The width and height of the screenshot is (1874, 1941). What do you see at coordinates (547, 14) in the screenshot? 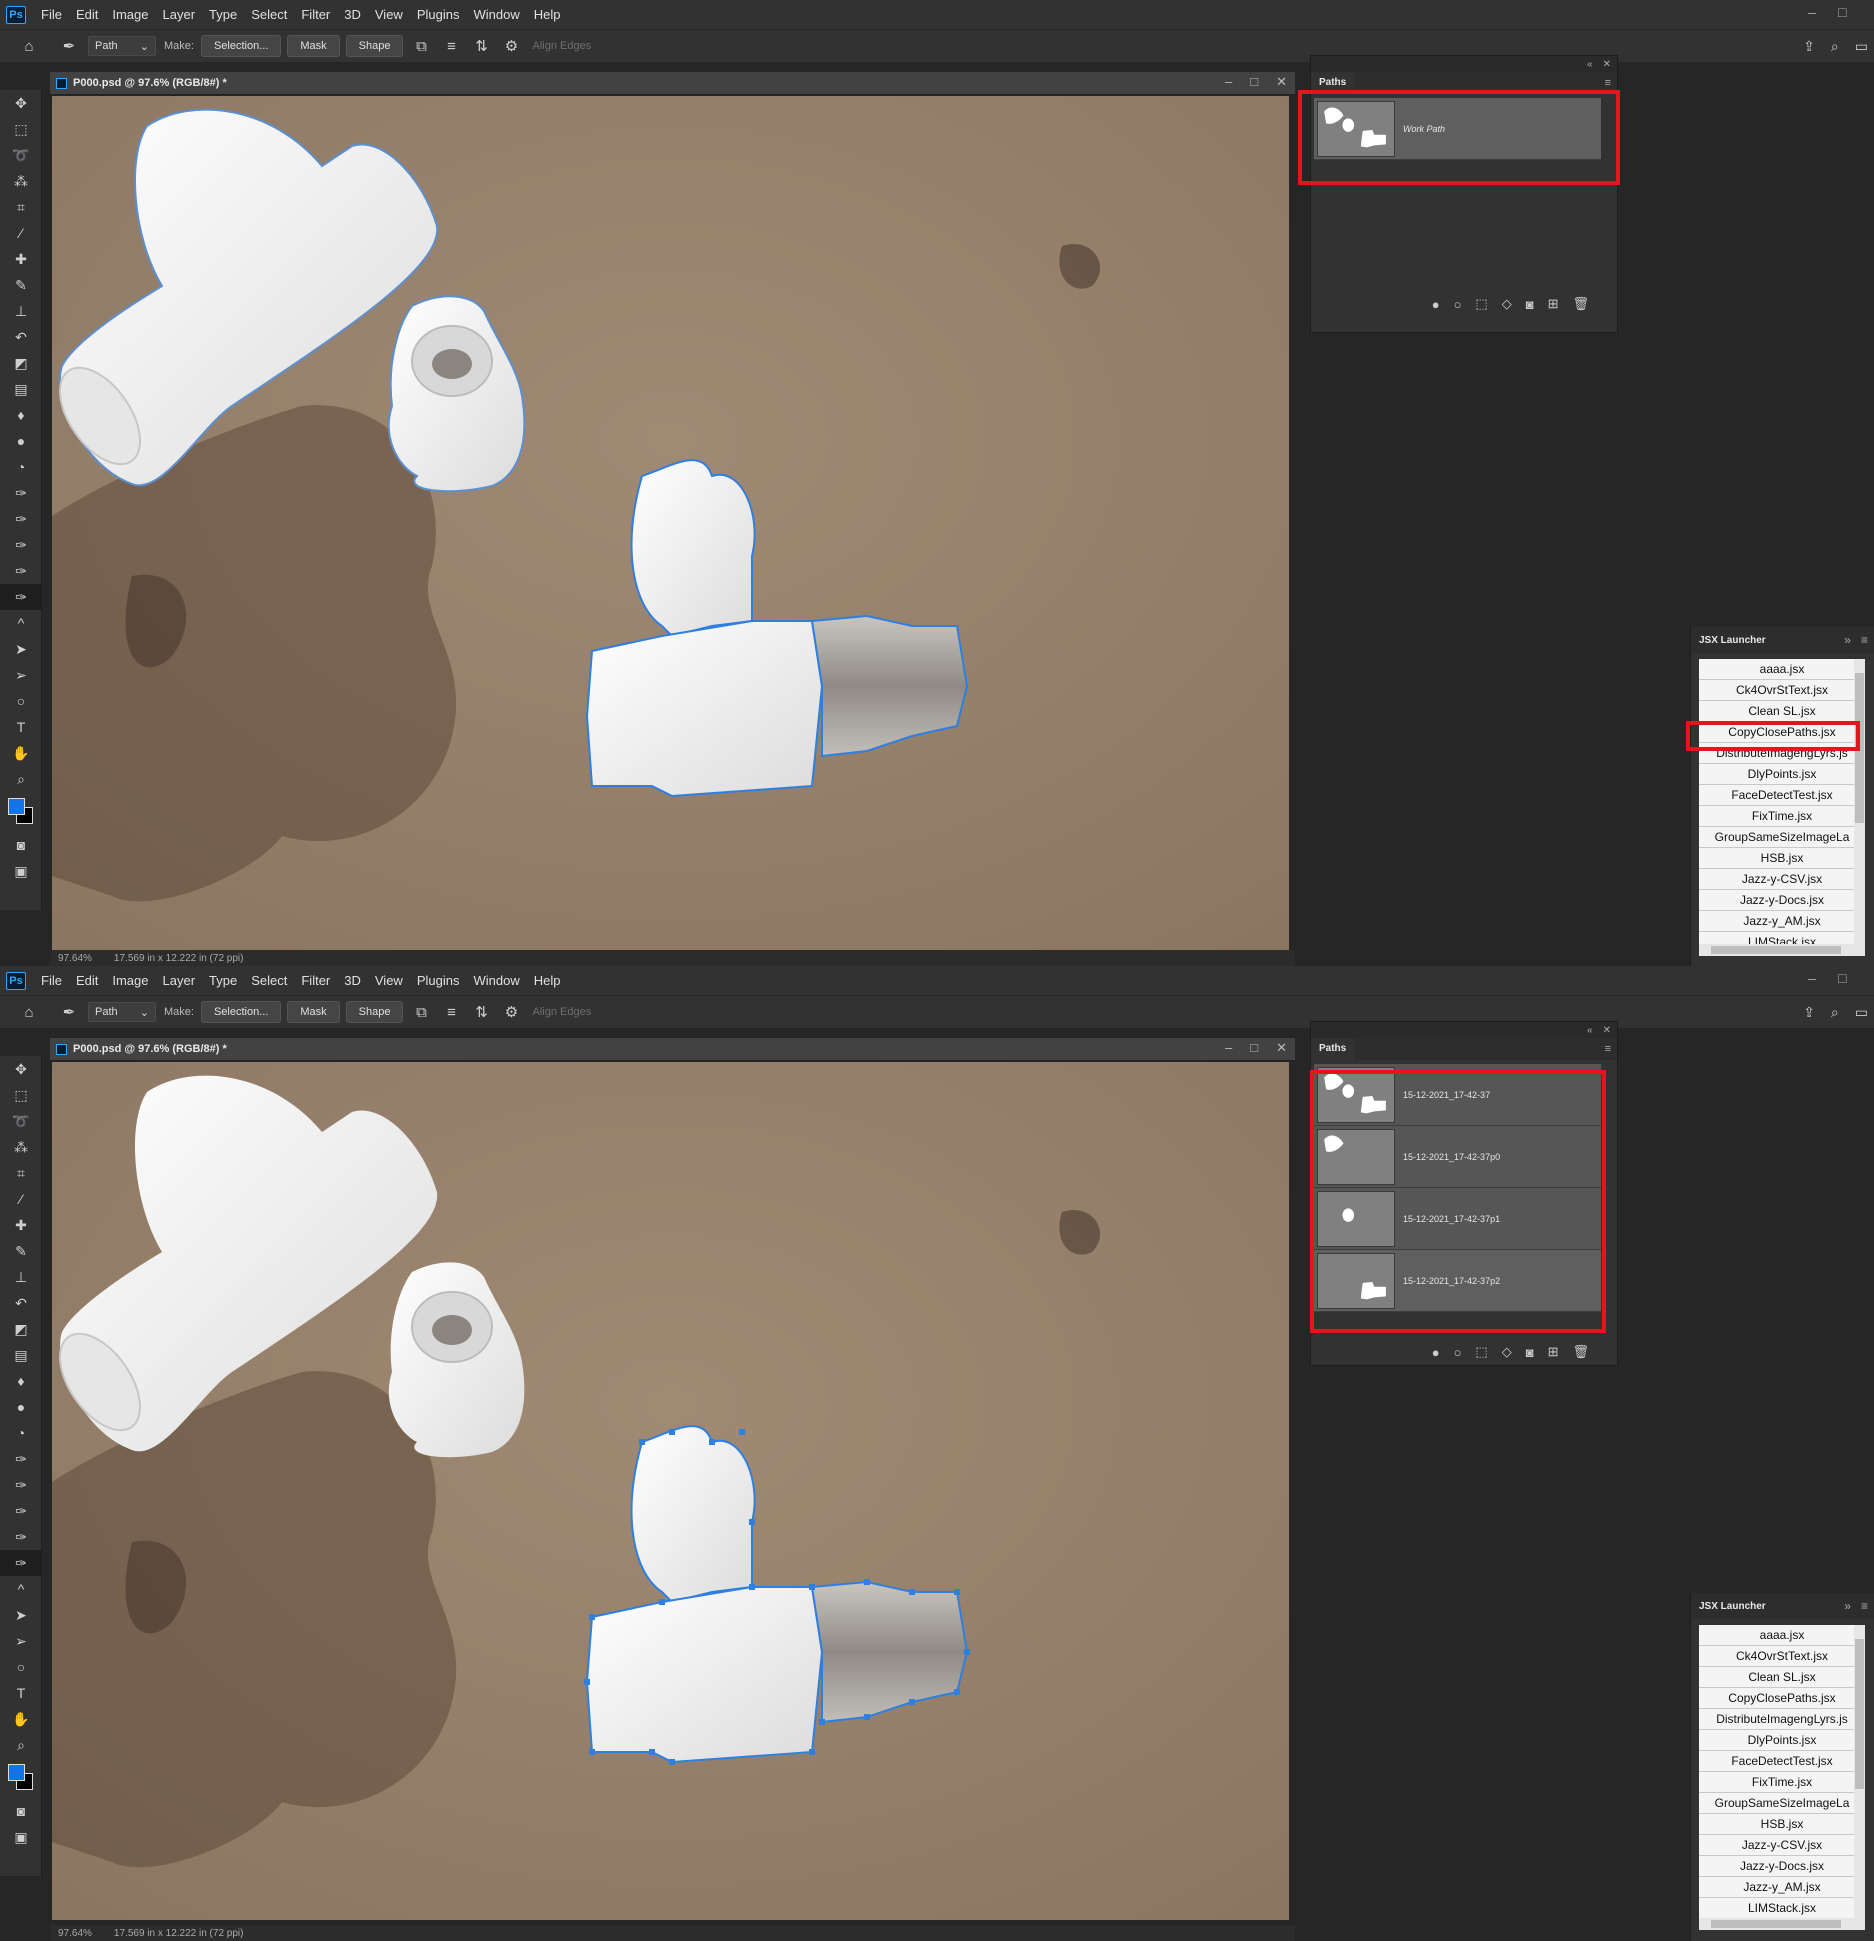
I see `menu-help: Help` at bounding box center [547, 14].